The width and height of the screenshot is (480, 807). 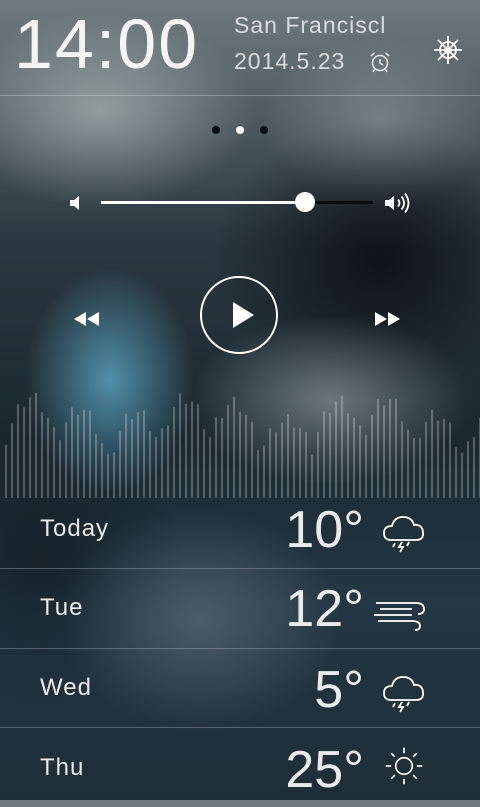 What do you see at coordinates (107, 44) in the screenshot?
I see `clock-time: 14:00` at bounding box center [107, 44].